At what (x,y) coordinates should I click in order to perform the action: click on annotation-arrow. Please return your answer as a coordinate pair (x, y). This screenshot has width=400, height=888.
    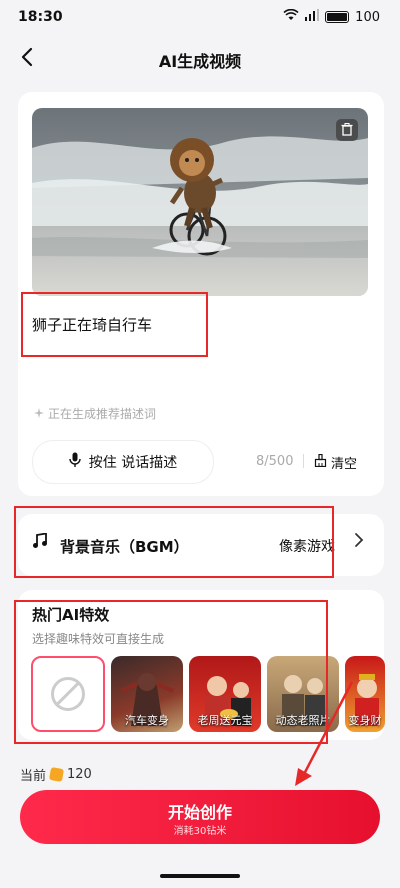
    Looking at the image, I should click on (324, 733).